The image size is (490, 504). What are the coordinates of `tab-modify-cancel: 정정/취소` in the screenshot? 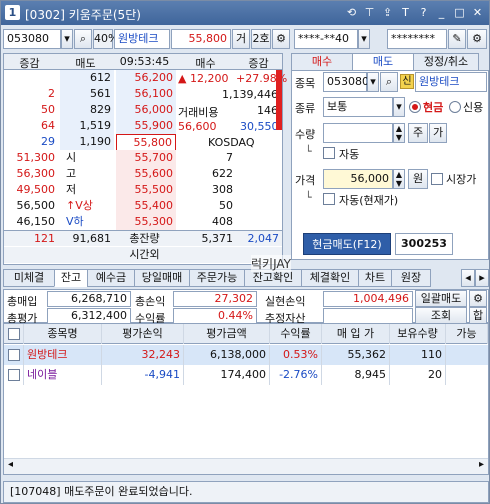 It's located at (446, 62).